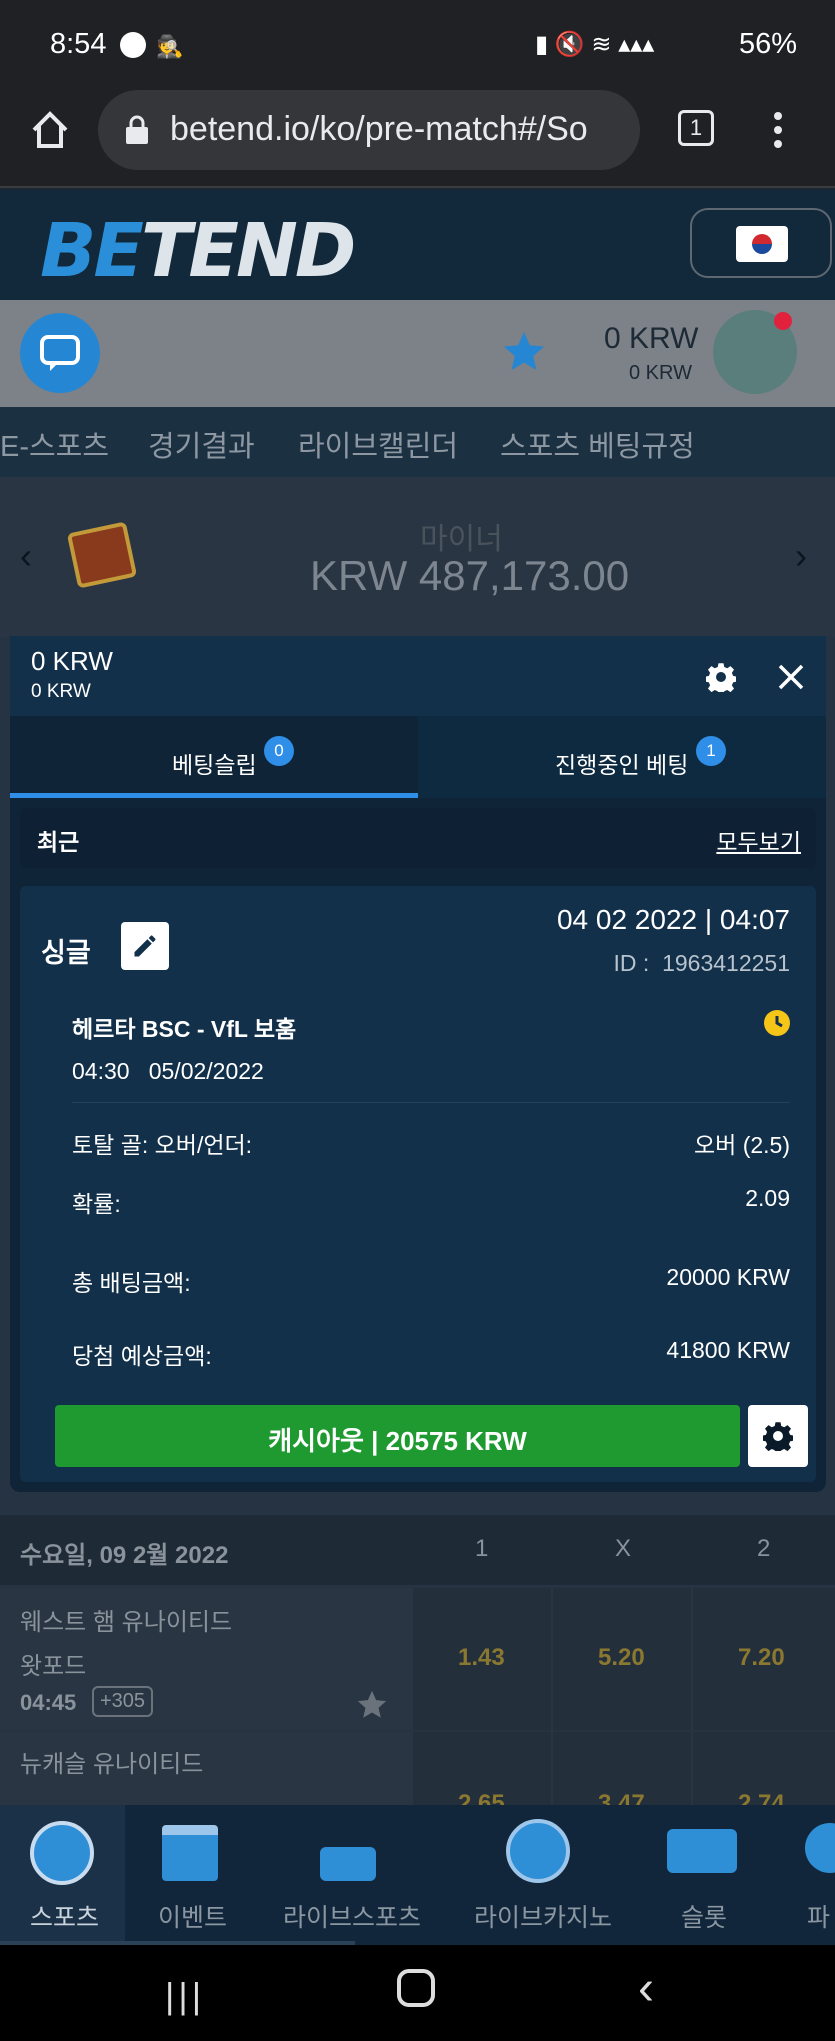 The height and width of the screenshot is (2041, 835). Describe the element at coordinates (137, 129) in the screenshot. I see `lock-icon` at that location.